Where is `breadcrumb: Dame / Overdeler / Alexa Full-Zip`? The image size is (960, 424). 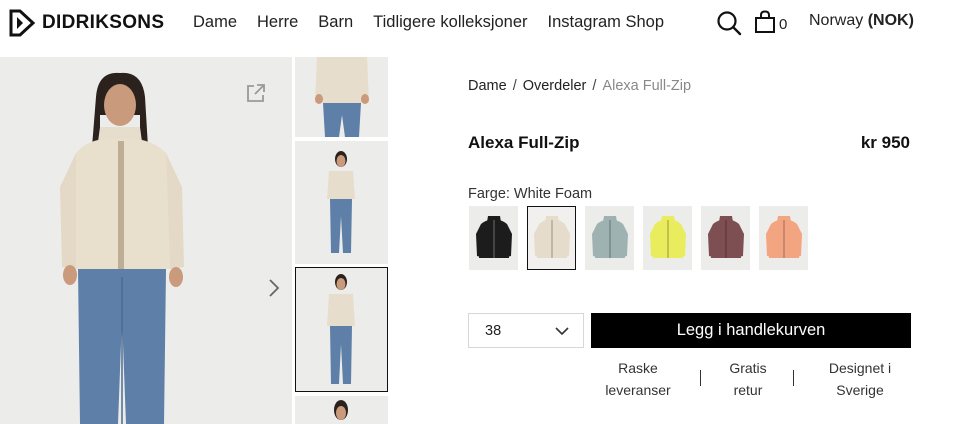 breadcrumb: Dame / Overdeler / Alexa Full-Zip is located at coordinates (579, 86).